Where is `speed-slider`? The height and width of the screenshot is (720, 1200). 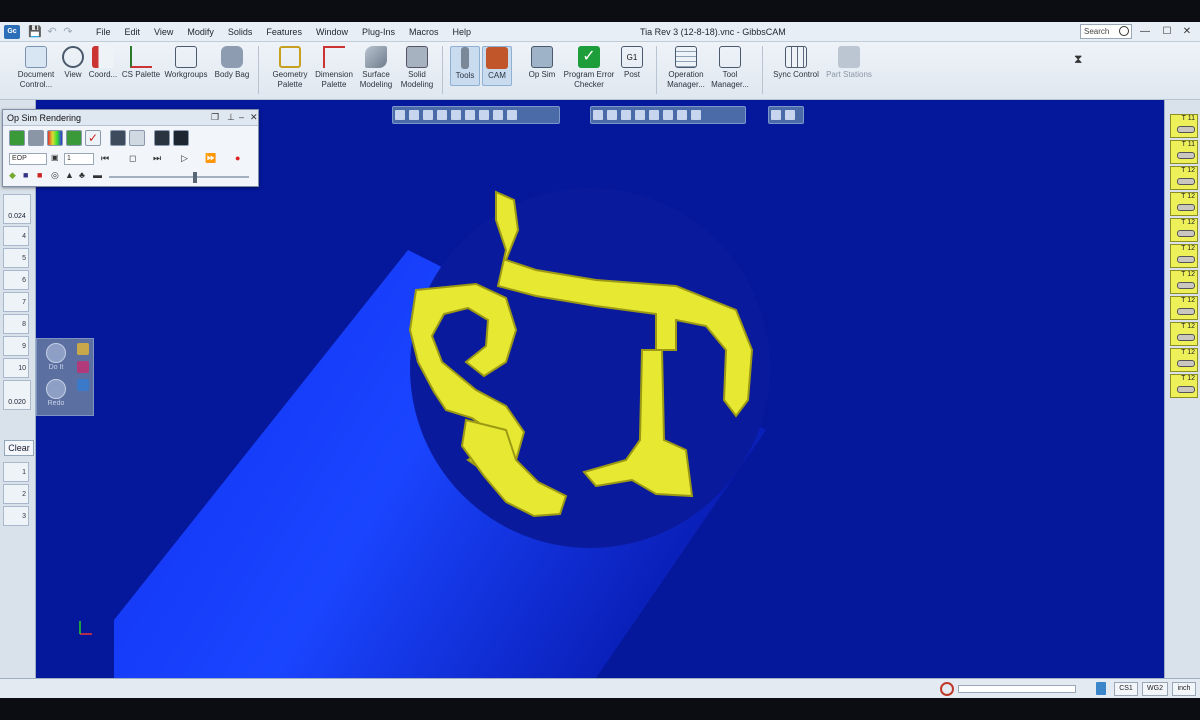 speed-slider is located at coordinates (179, 177).